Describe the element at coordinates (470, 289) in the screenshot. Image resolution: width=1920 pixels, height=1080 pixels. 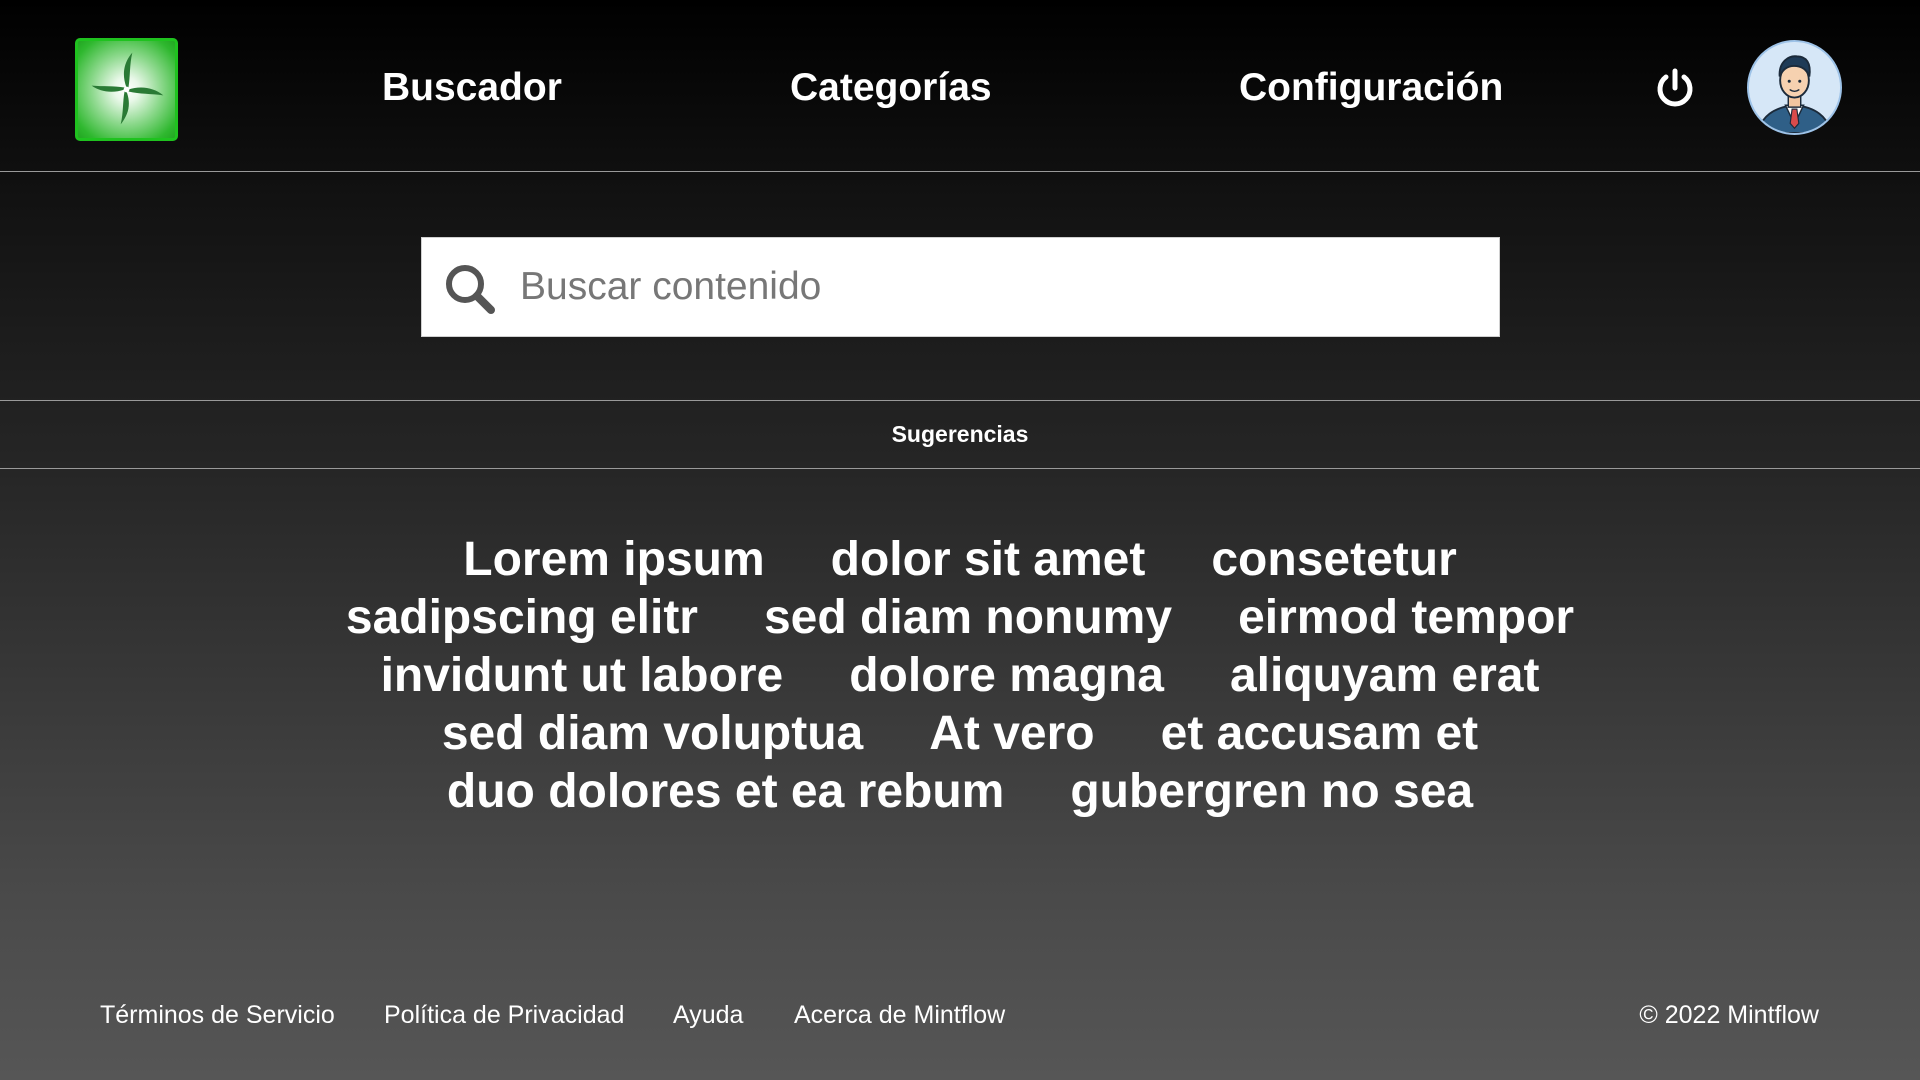
I see `search-icon` at that location.